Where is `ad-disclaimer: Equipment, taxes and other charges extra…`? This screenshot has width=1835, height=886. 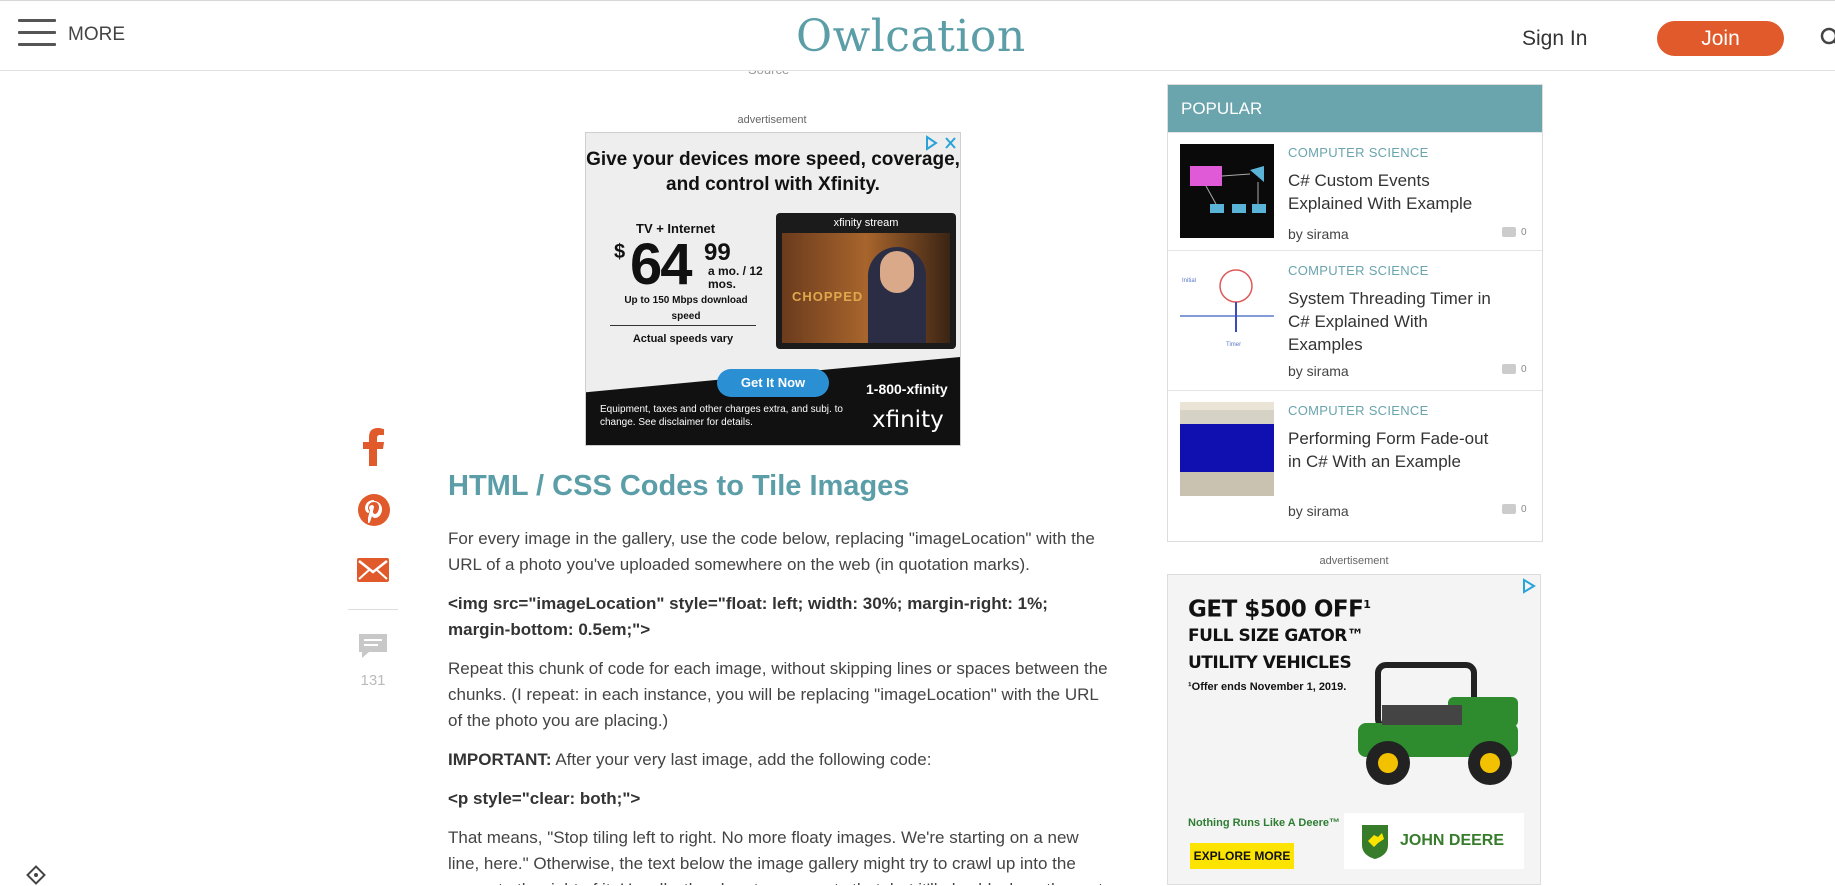 ad-disclaimer: Equipment, taxes and other charges extra… is located at coordinates (721, 416).